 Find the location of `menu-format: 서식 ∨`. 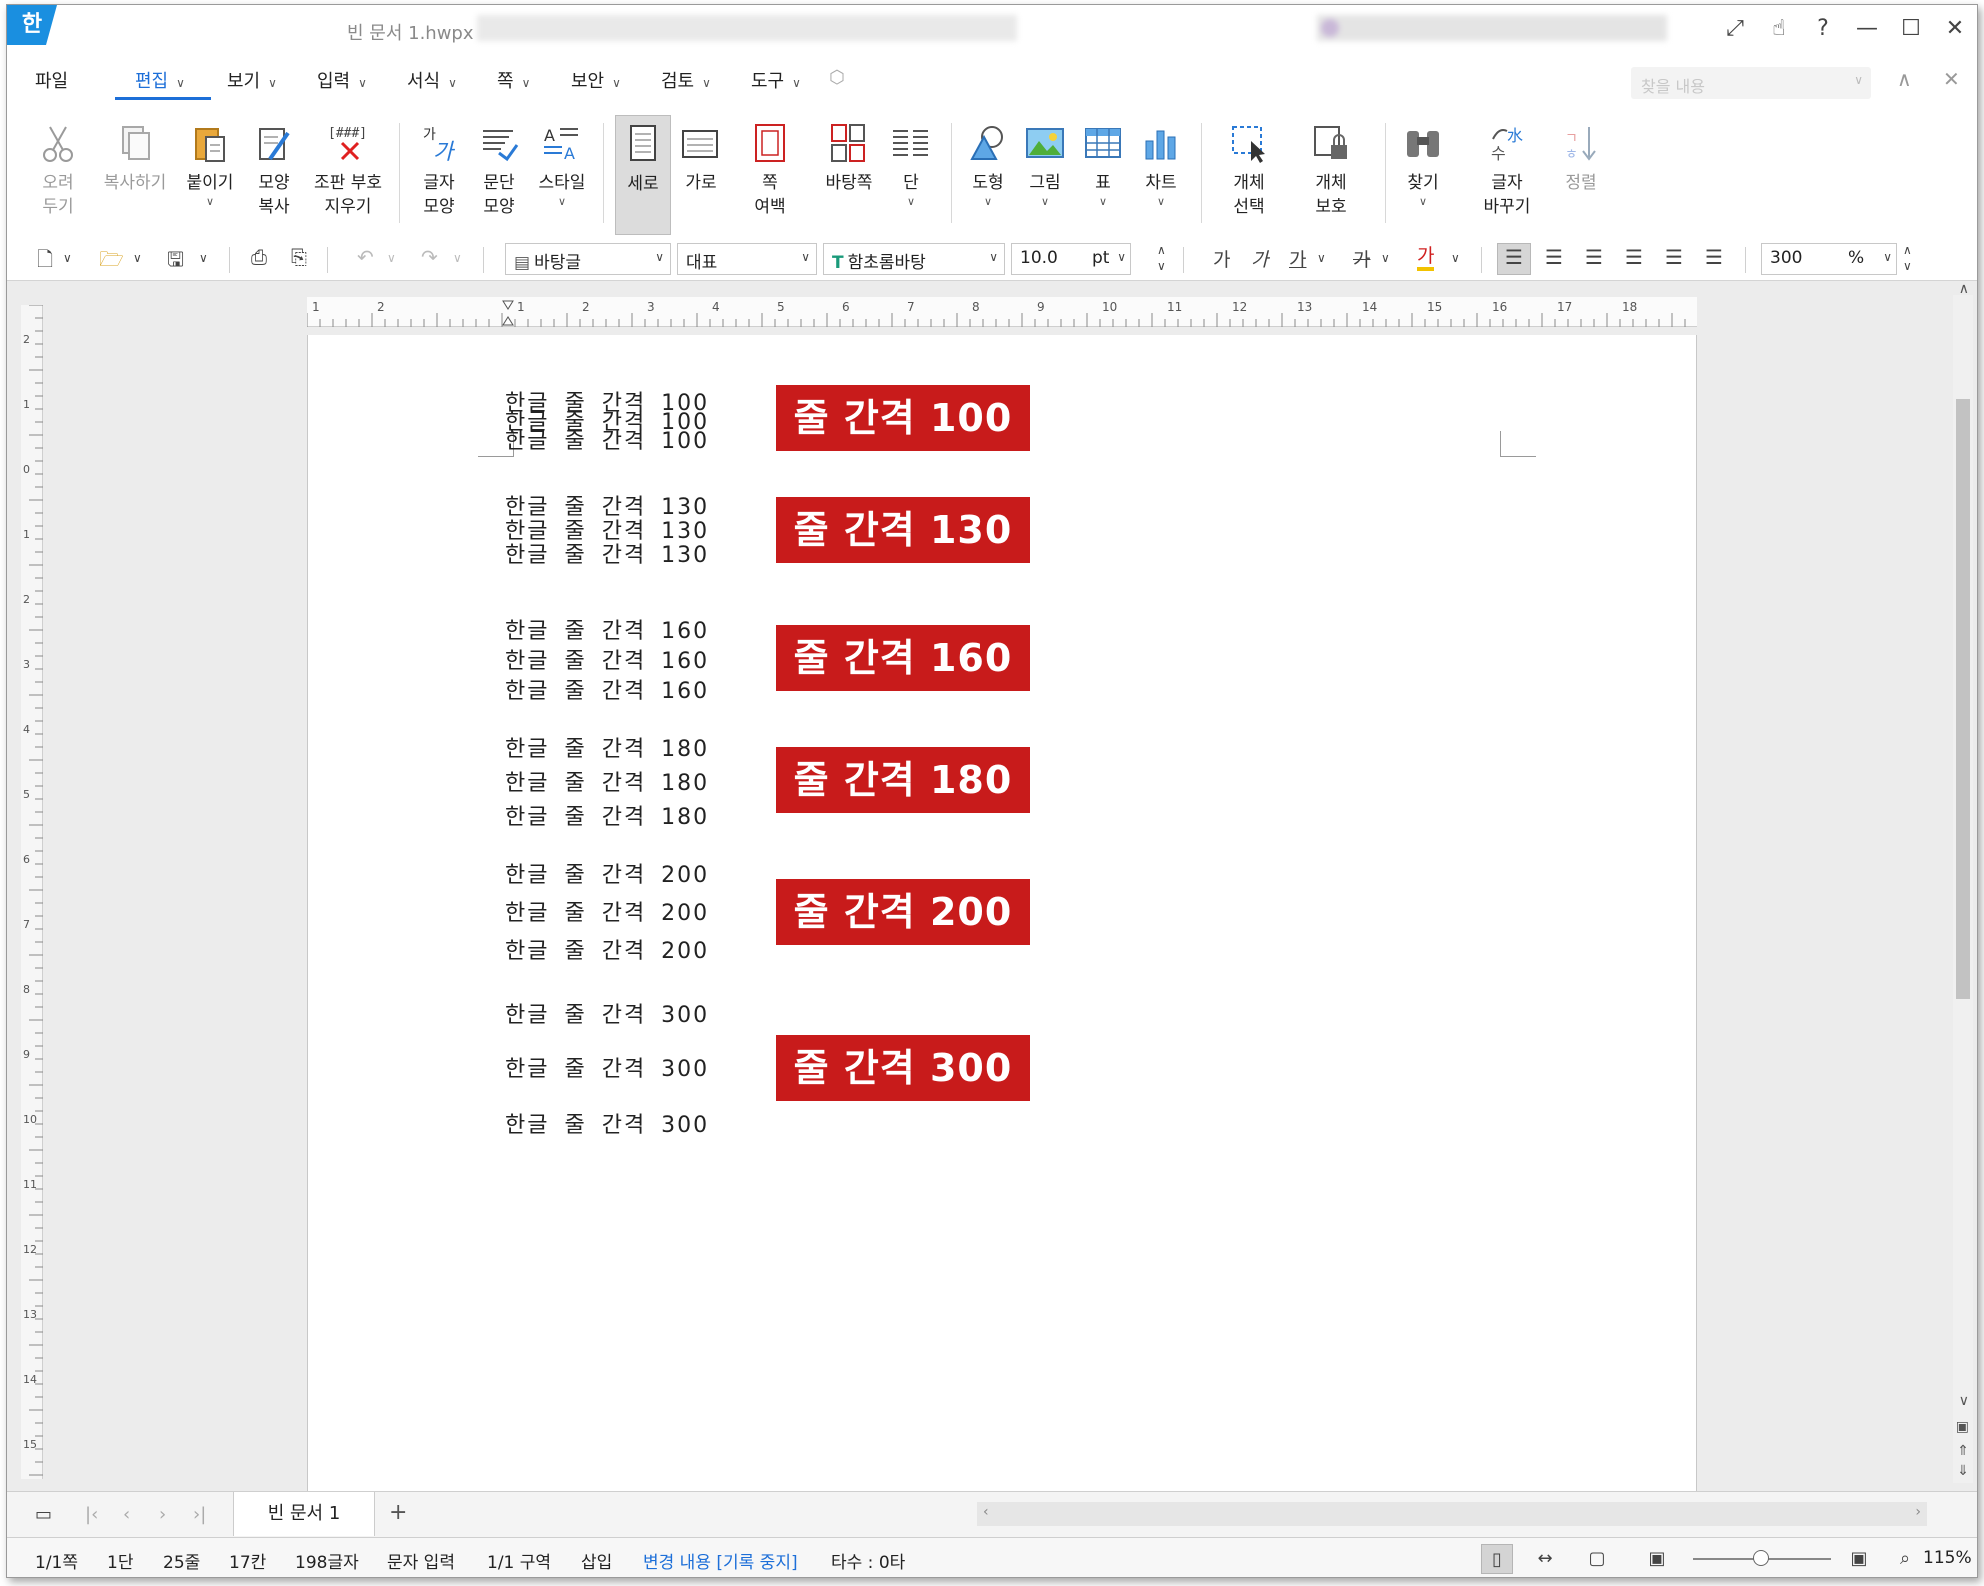

menu-format: 서식 ∨ is located at coordinates (432, 80).